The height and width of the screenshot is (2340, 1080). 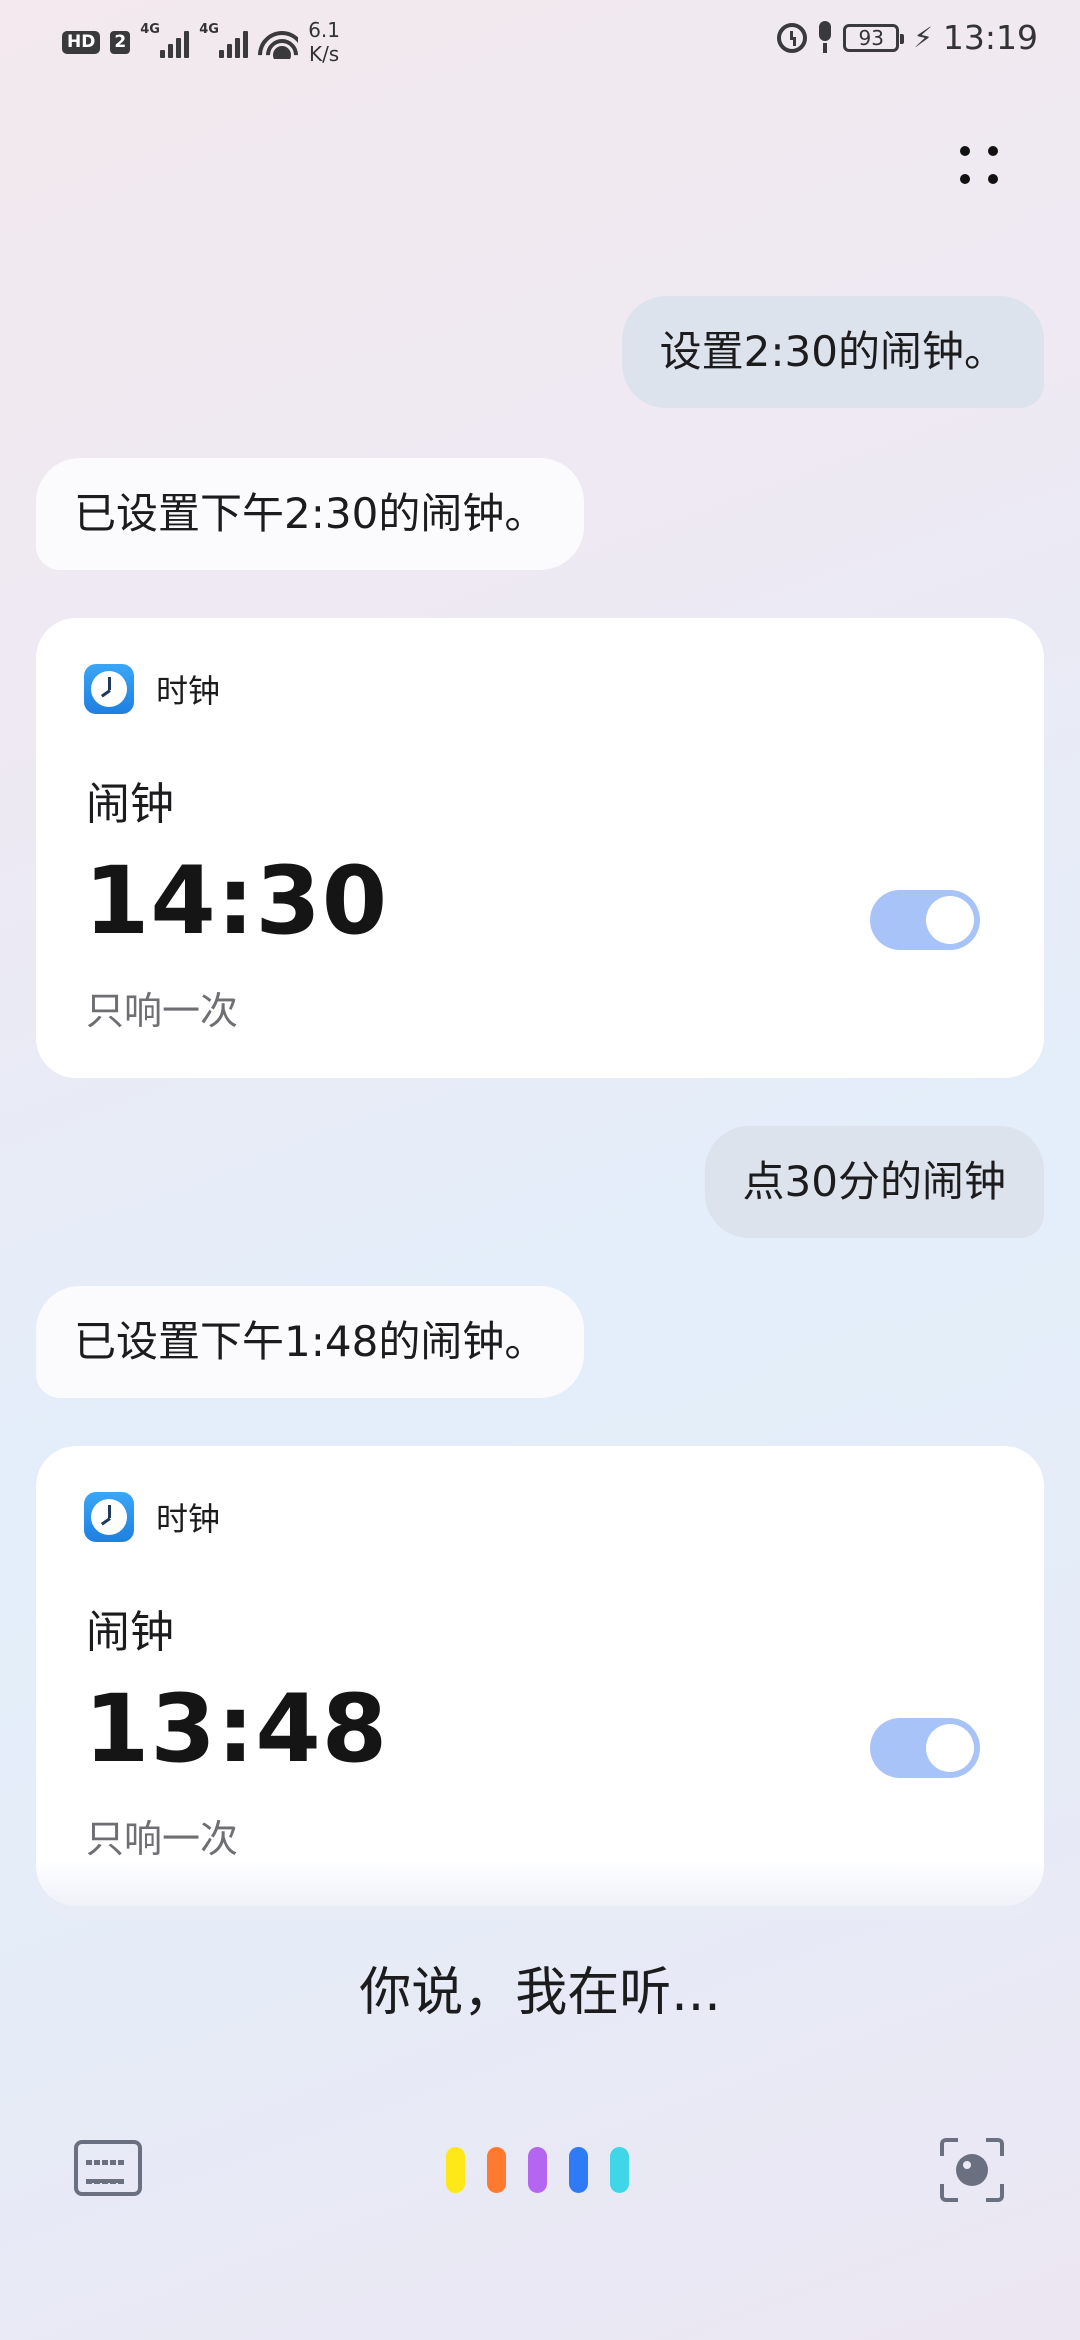 What do you see at coordinates (874, 37) in the screenshot?
I see `battery-icon: 93` at bounding box center [874, 37].